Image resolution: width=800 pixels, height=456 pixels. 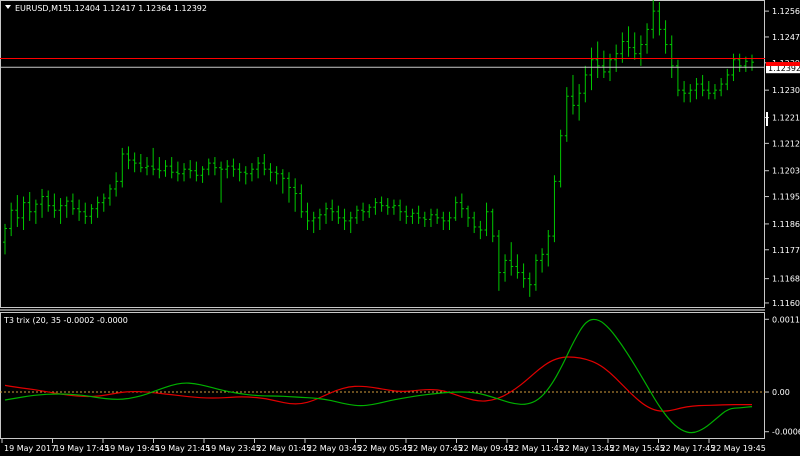 What do you see at coordinates (782, 376) in the screenshot?
I see `indicator-axis: 0.0011 0.00 -0.0006` at bounding box center [782, 376].